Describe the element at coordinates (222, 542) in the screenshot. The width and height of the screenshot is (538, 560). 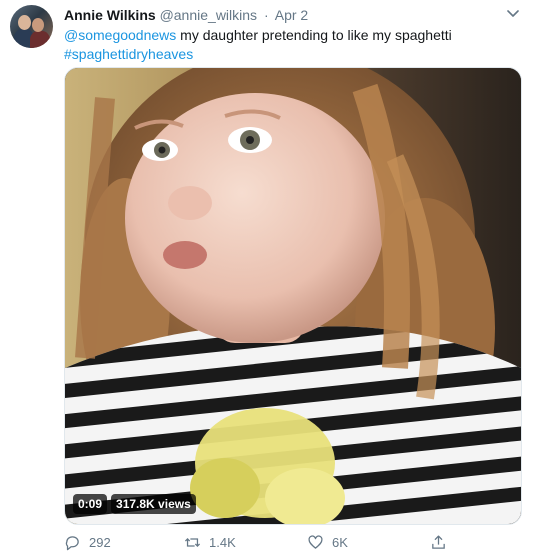
I see `retweet-count: 1.4K` at that location.